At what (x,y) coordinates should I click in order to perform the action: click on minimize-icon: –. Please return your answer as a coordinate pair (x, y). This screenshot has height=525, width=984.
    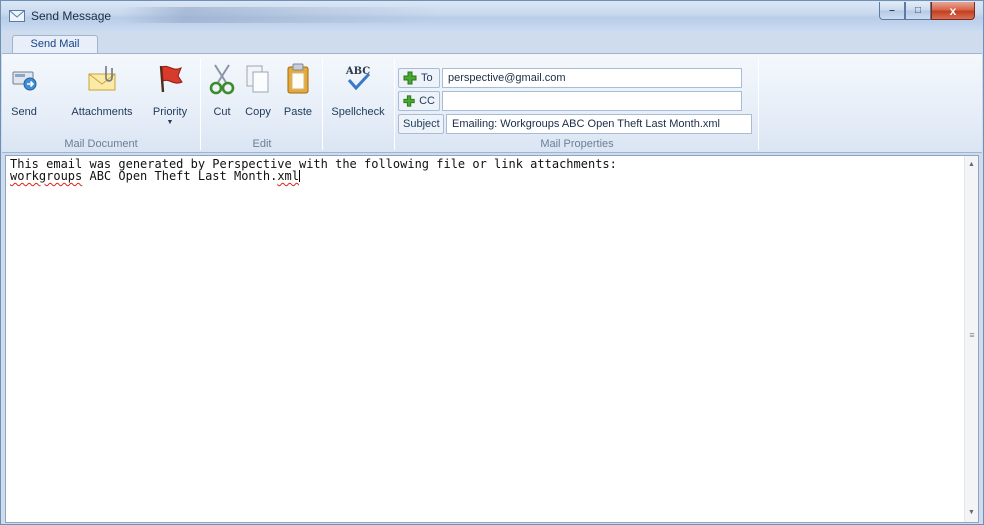
    Looking at the image, I should click on (892, 10).